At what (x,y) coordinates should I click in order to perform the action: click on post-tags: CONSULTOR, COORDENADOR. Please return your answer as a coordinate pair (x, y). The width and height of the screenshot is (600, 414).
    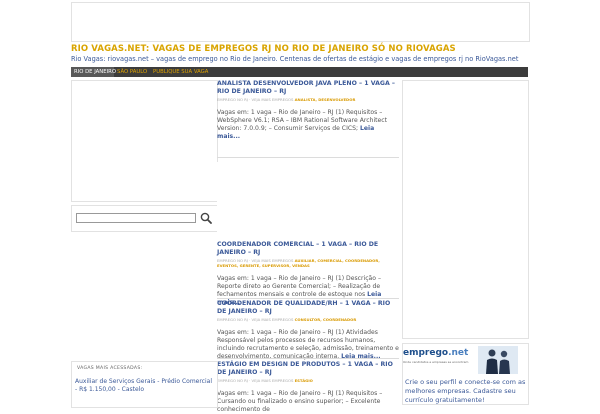
    Looking at the image, I should click on (326, 319).